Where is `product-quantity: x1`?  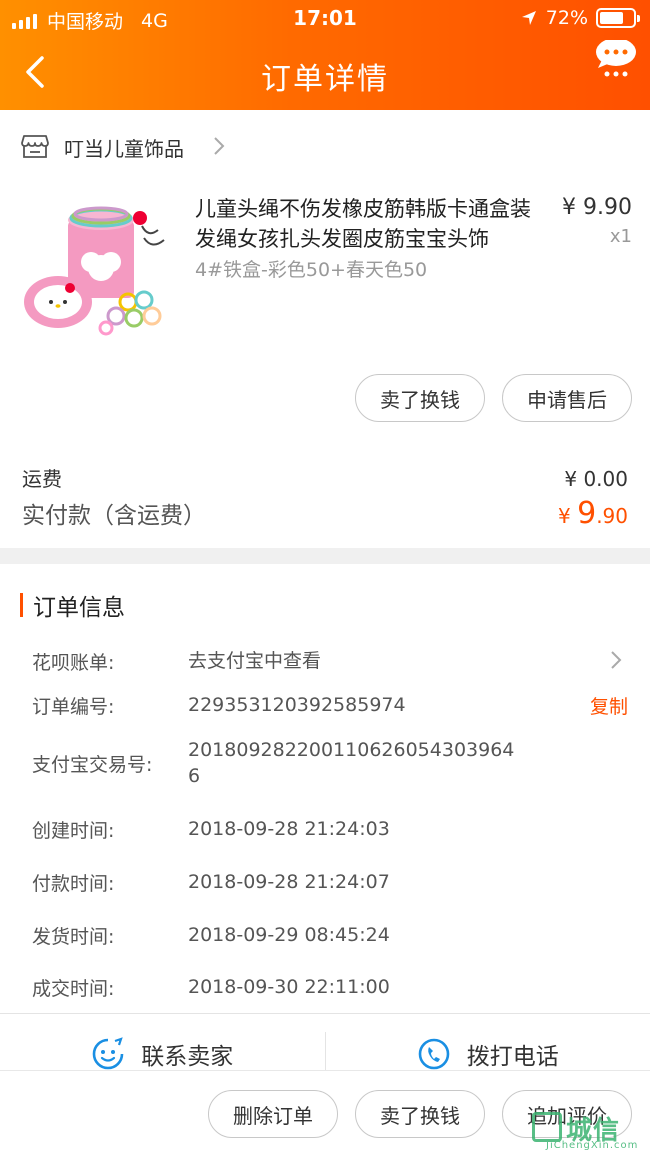
product-quantity: x1 is located at coordinates (620, 236).